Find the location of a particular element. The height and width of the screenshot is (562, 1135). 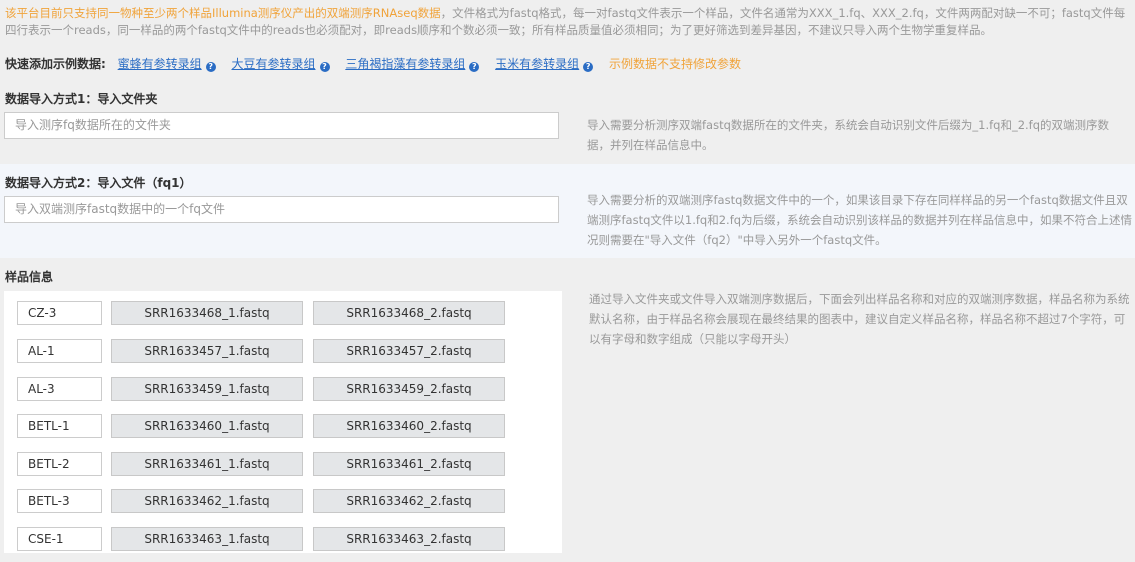

samples-title: 样品信息 is located at coordinates (29, 277).